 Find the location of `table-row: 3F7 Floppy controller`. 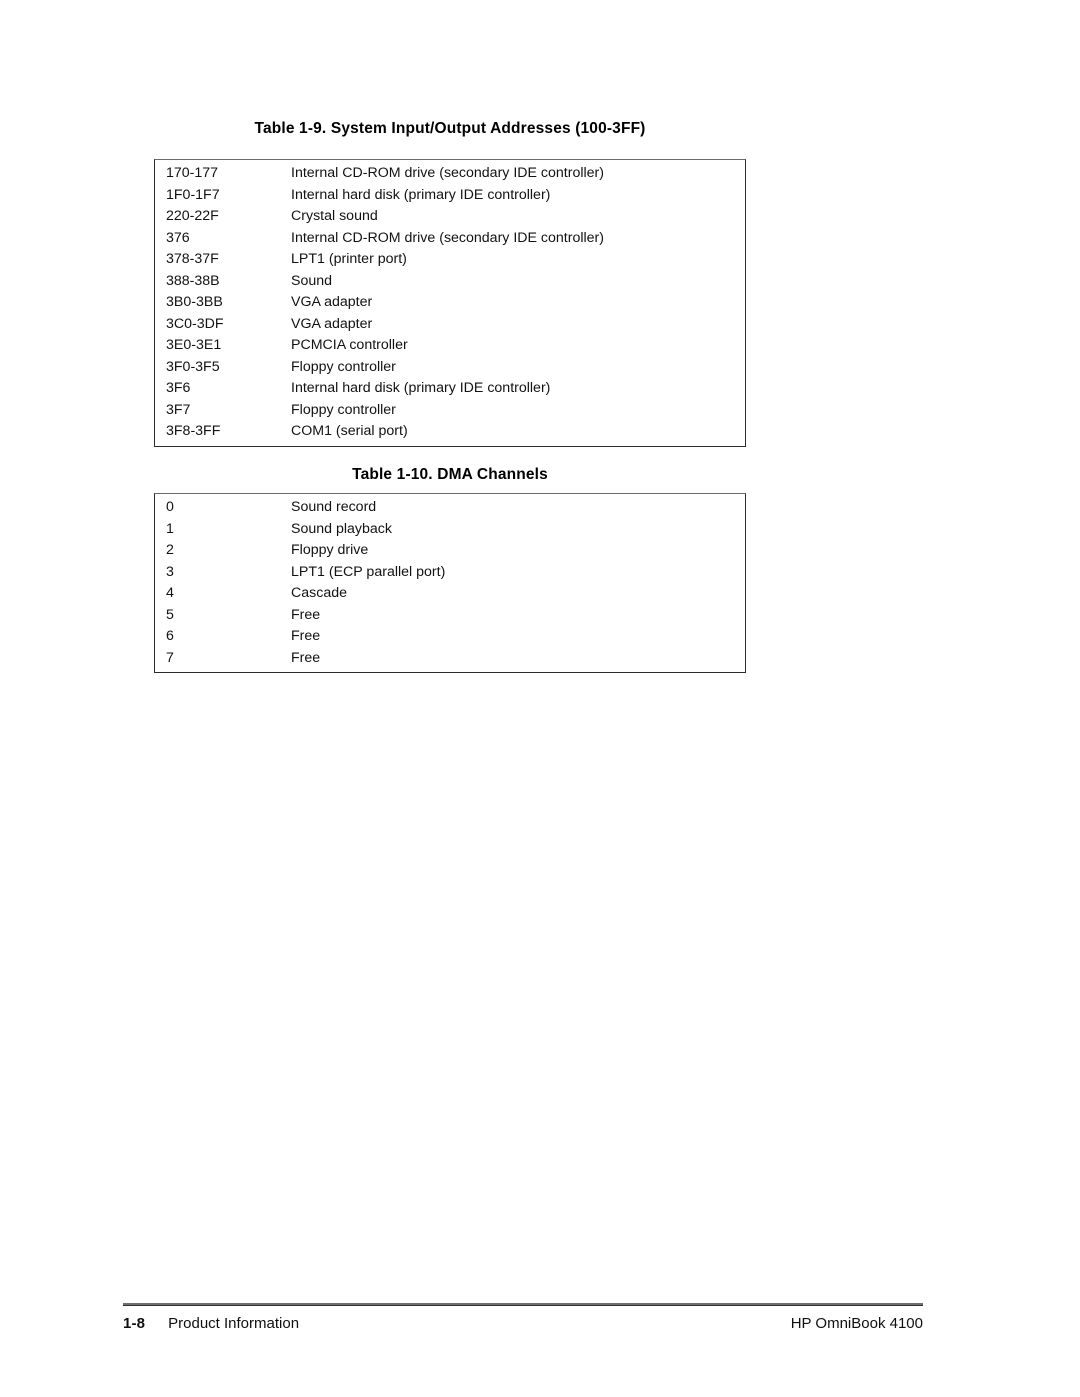

table-row: 3F7 Floppy controller is located at coordinates (450, 411).